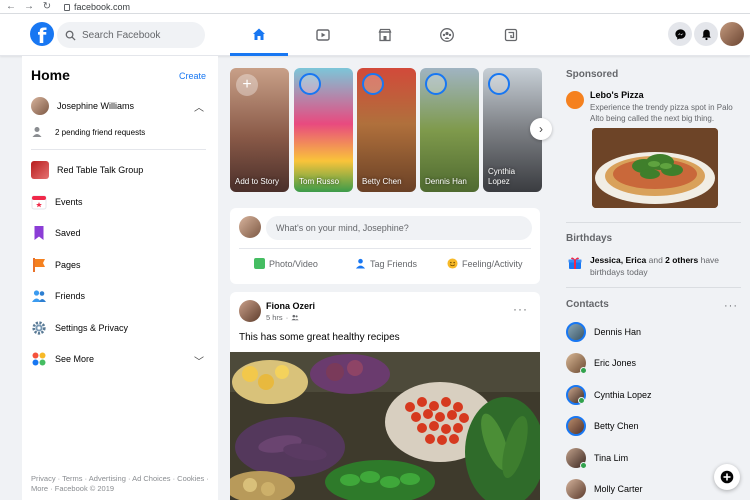  Describe the element at coordinates (618, 332) in the screenshot. I see `contact-name: Dennis Han` at that location.